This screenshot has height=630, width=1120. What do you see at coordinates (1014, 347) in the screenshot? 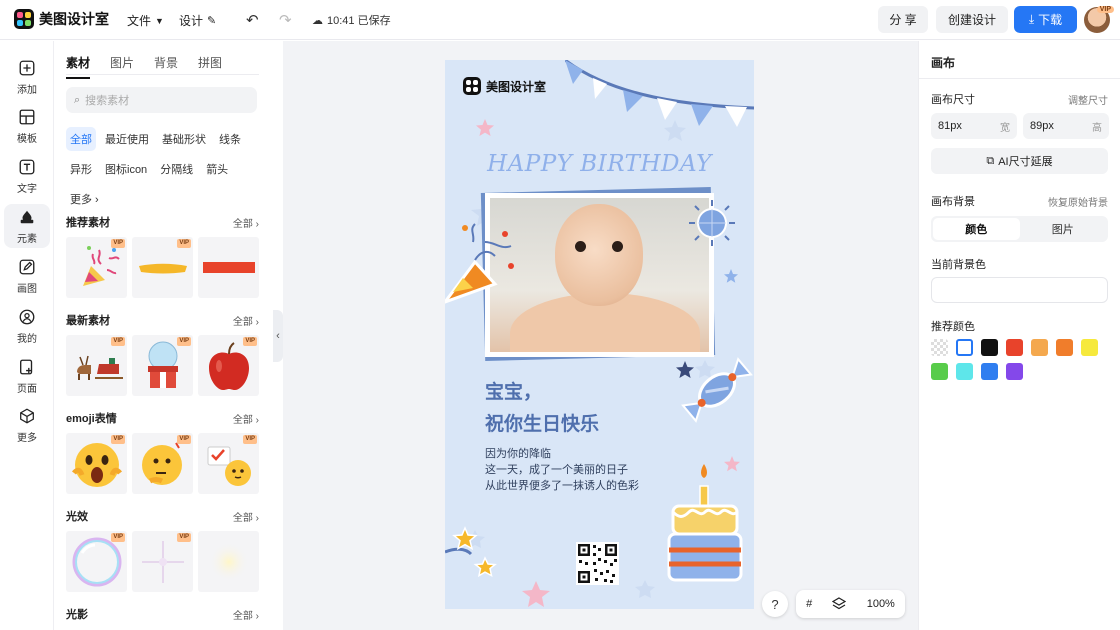
I see `swatch-red` at bounding box center [1014, 347].